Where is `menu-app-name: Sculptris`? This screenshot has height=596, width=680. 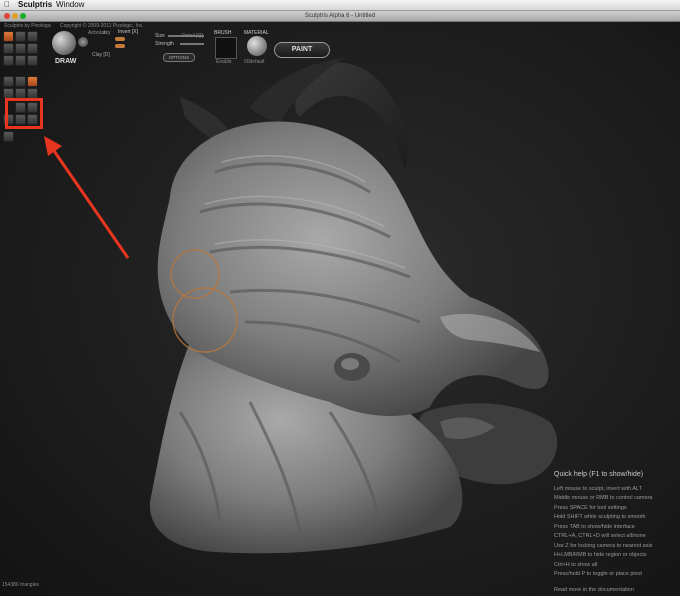
menu-app-name: Sculptris is located at coordinates (35, 5).